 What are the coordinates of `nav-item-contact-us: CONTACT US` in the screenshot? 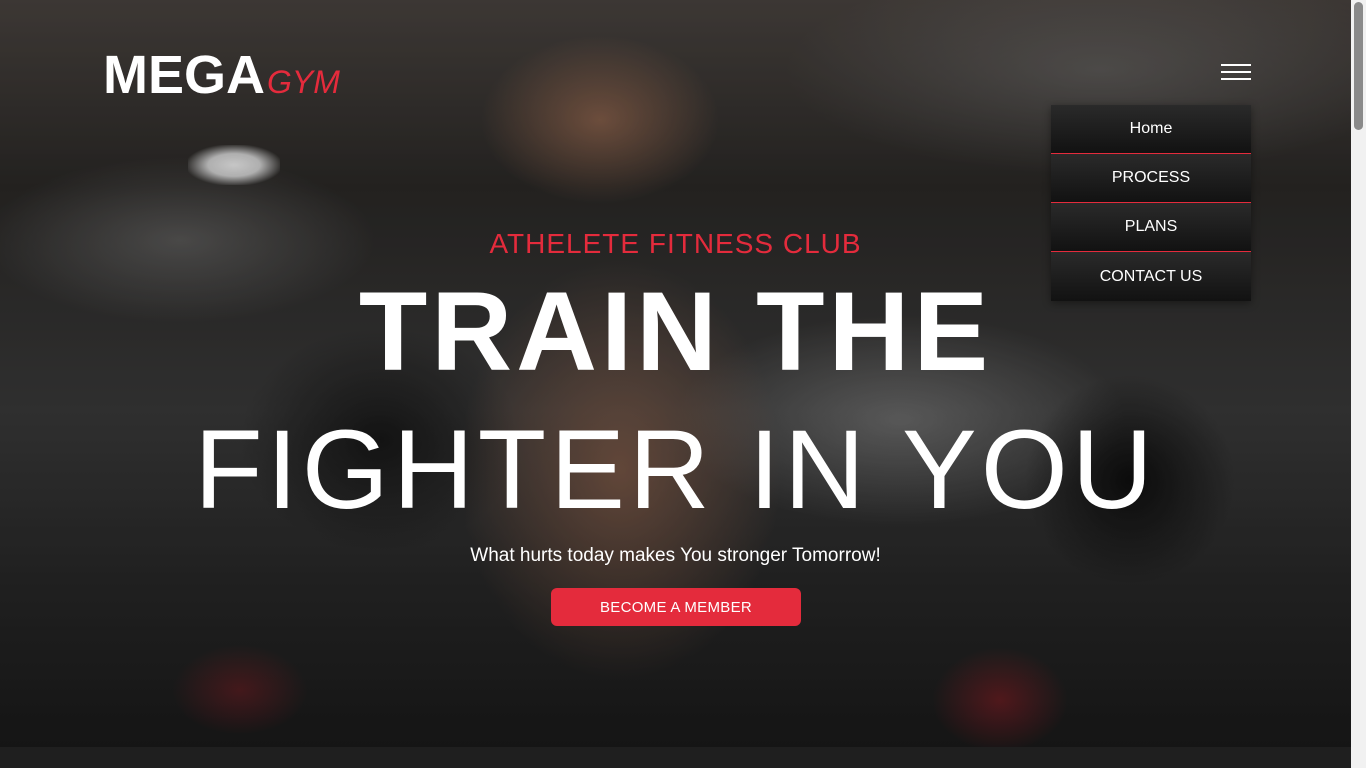 It's located at (1151, 276).